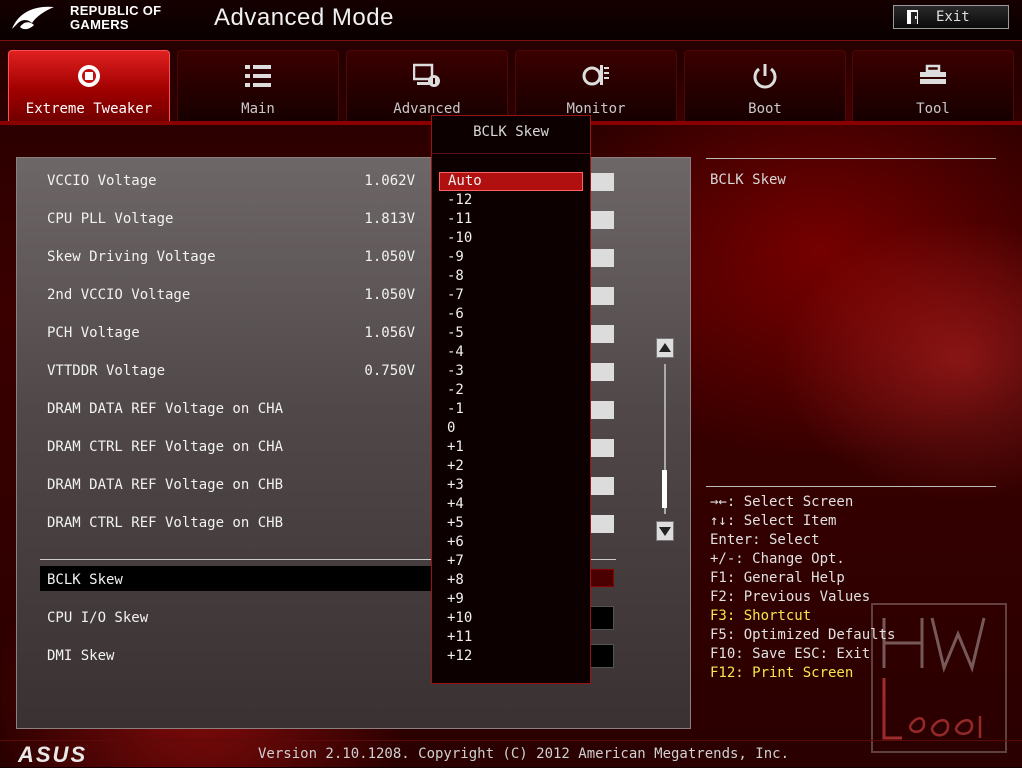 This screenshot has height=768, width=1022. What do you see at coordinates (53, 754) in the screenshot?
I see `asus-logo: ASUS` at bounding box center [53, 754].